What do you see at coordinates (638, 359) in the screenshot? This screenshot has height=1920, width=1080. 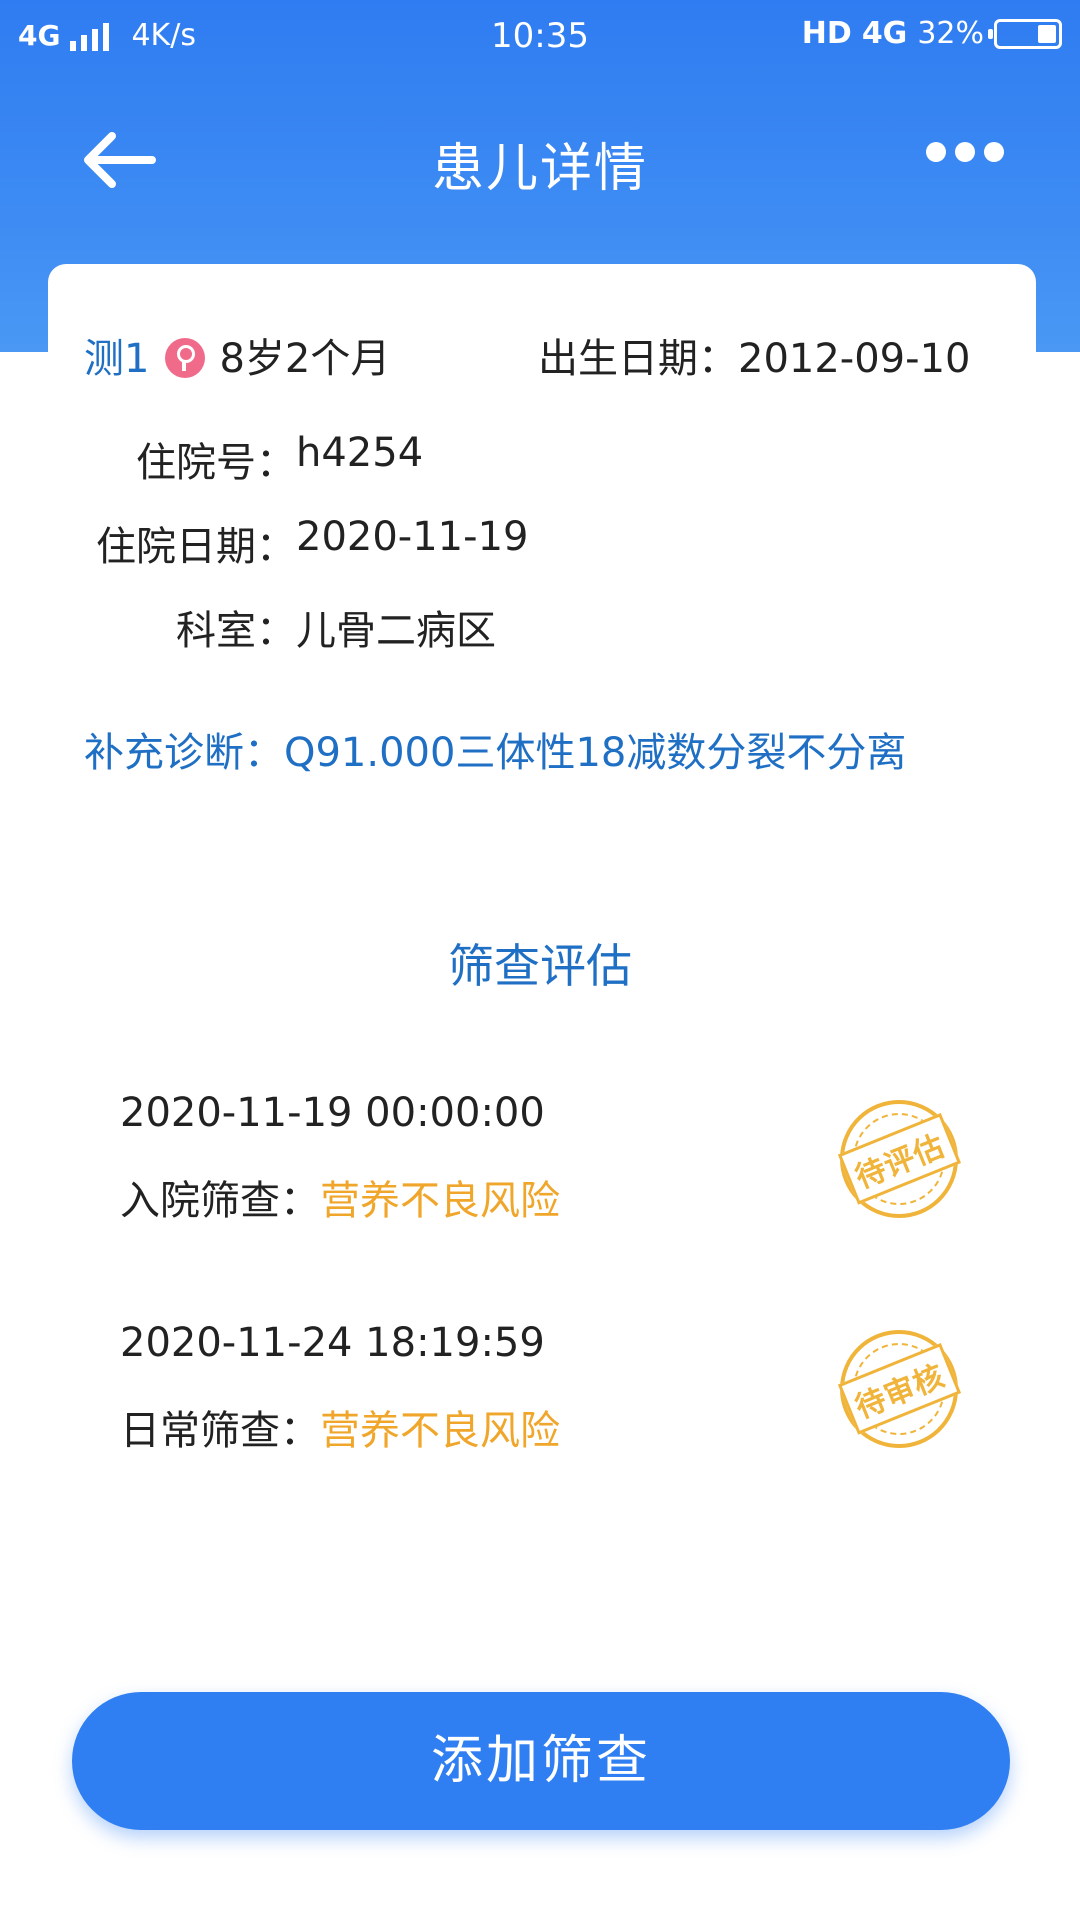 I see `birth-date-label: 出生日期：` at bounding box center [638, 359].